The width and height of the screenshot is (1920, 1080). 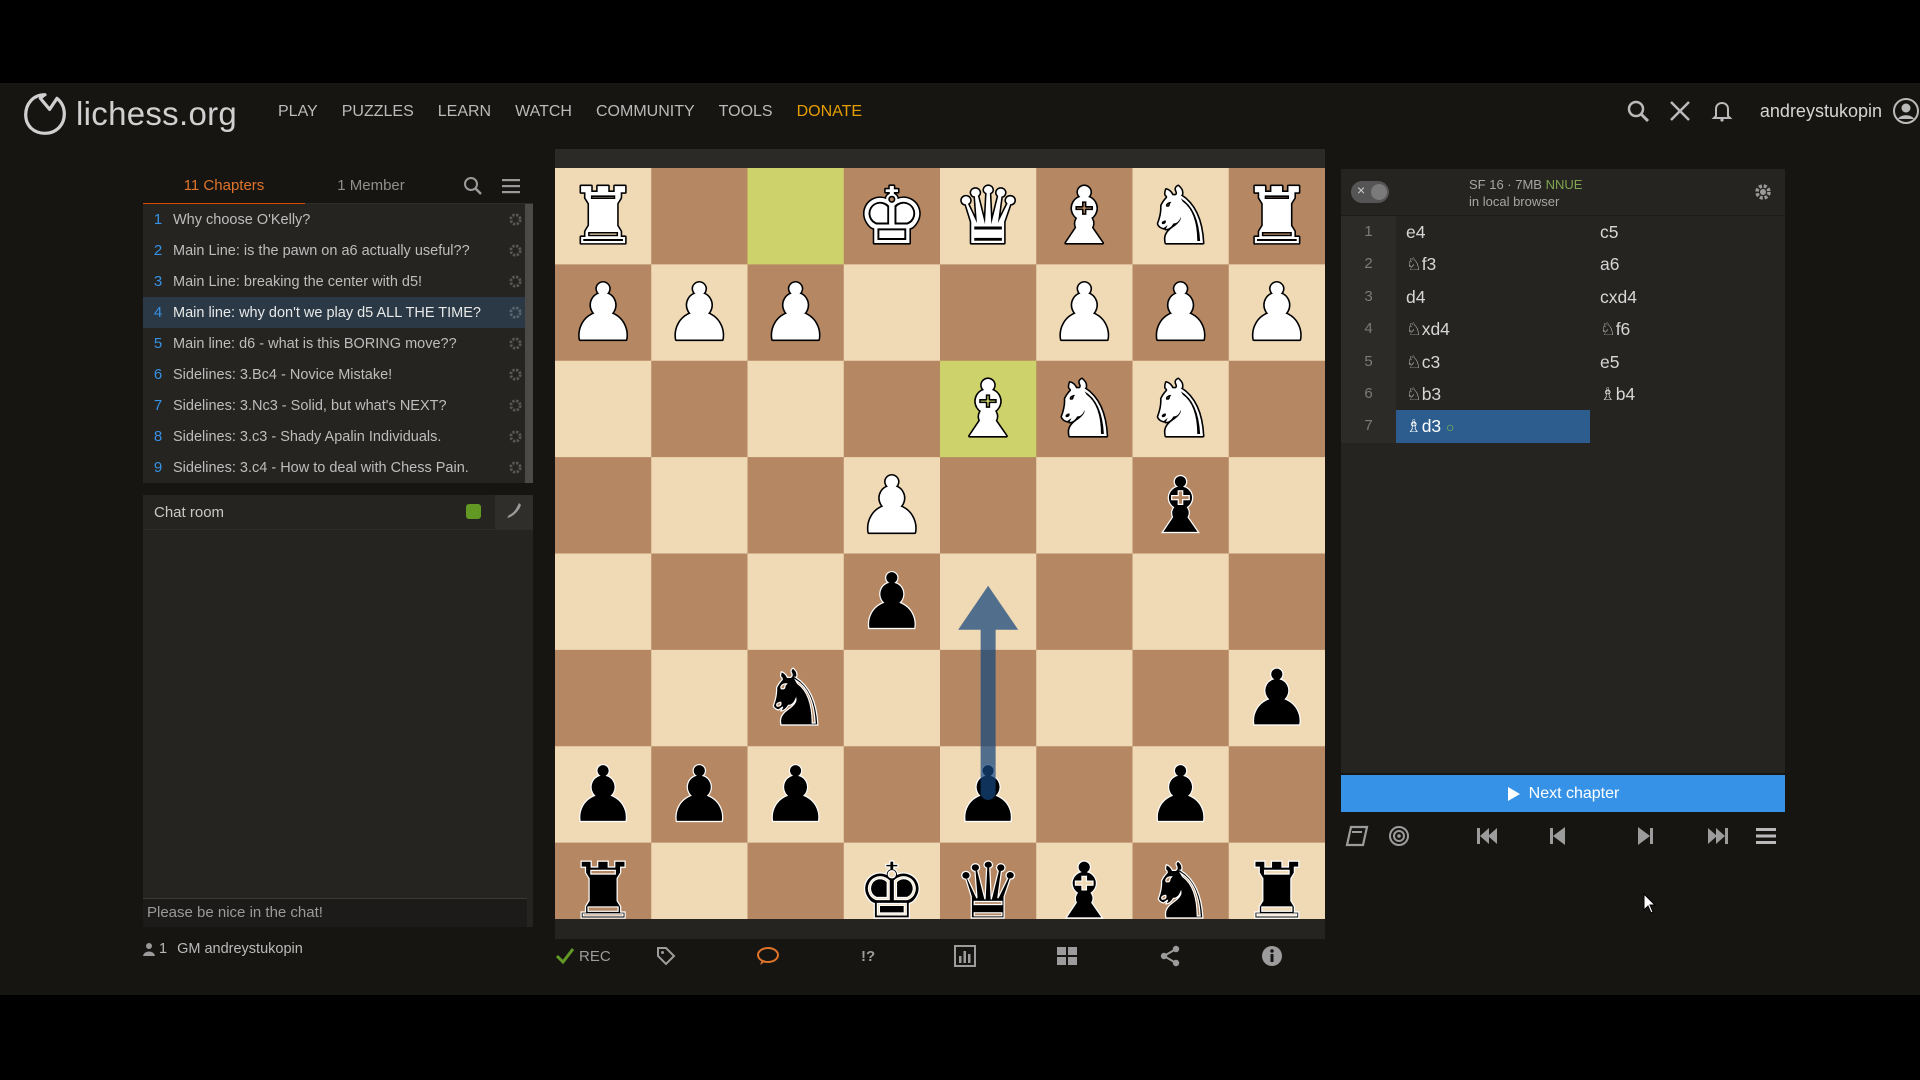 I want to click on scrollbar-thumb, so click(x=529, y=343).